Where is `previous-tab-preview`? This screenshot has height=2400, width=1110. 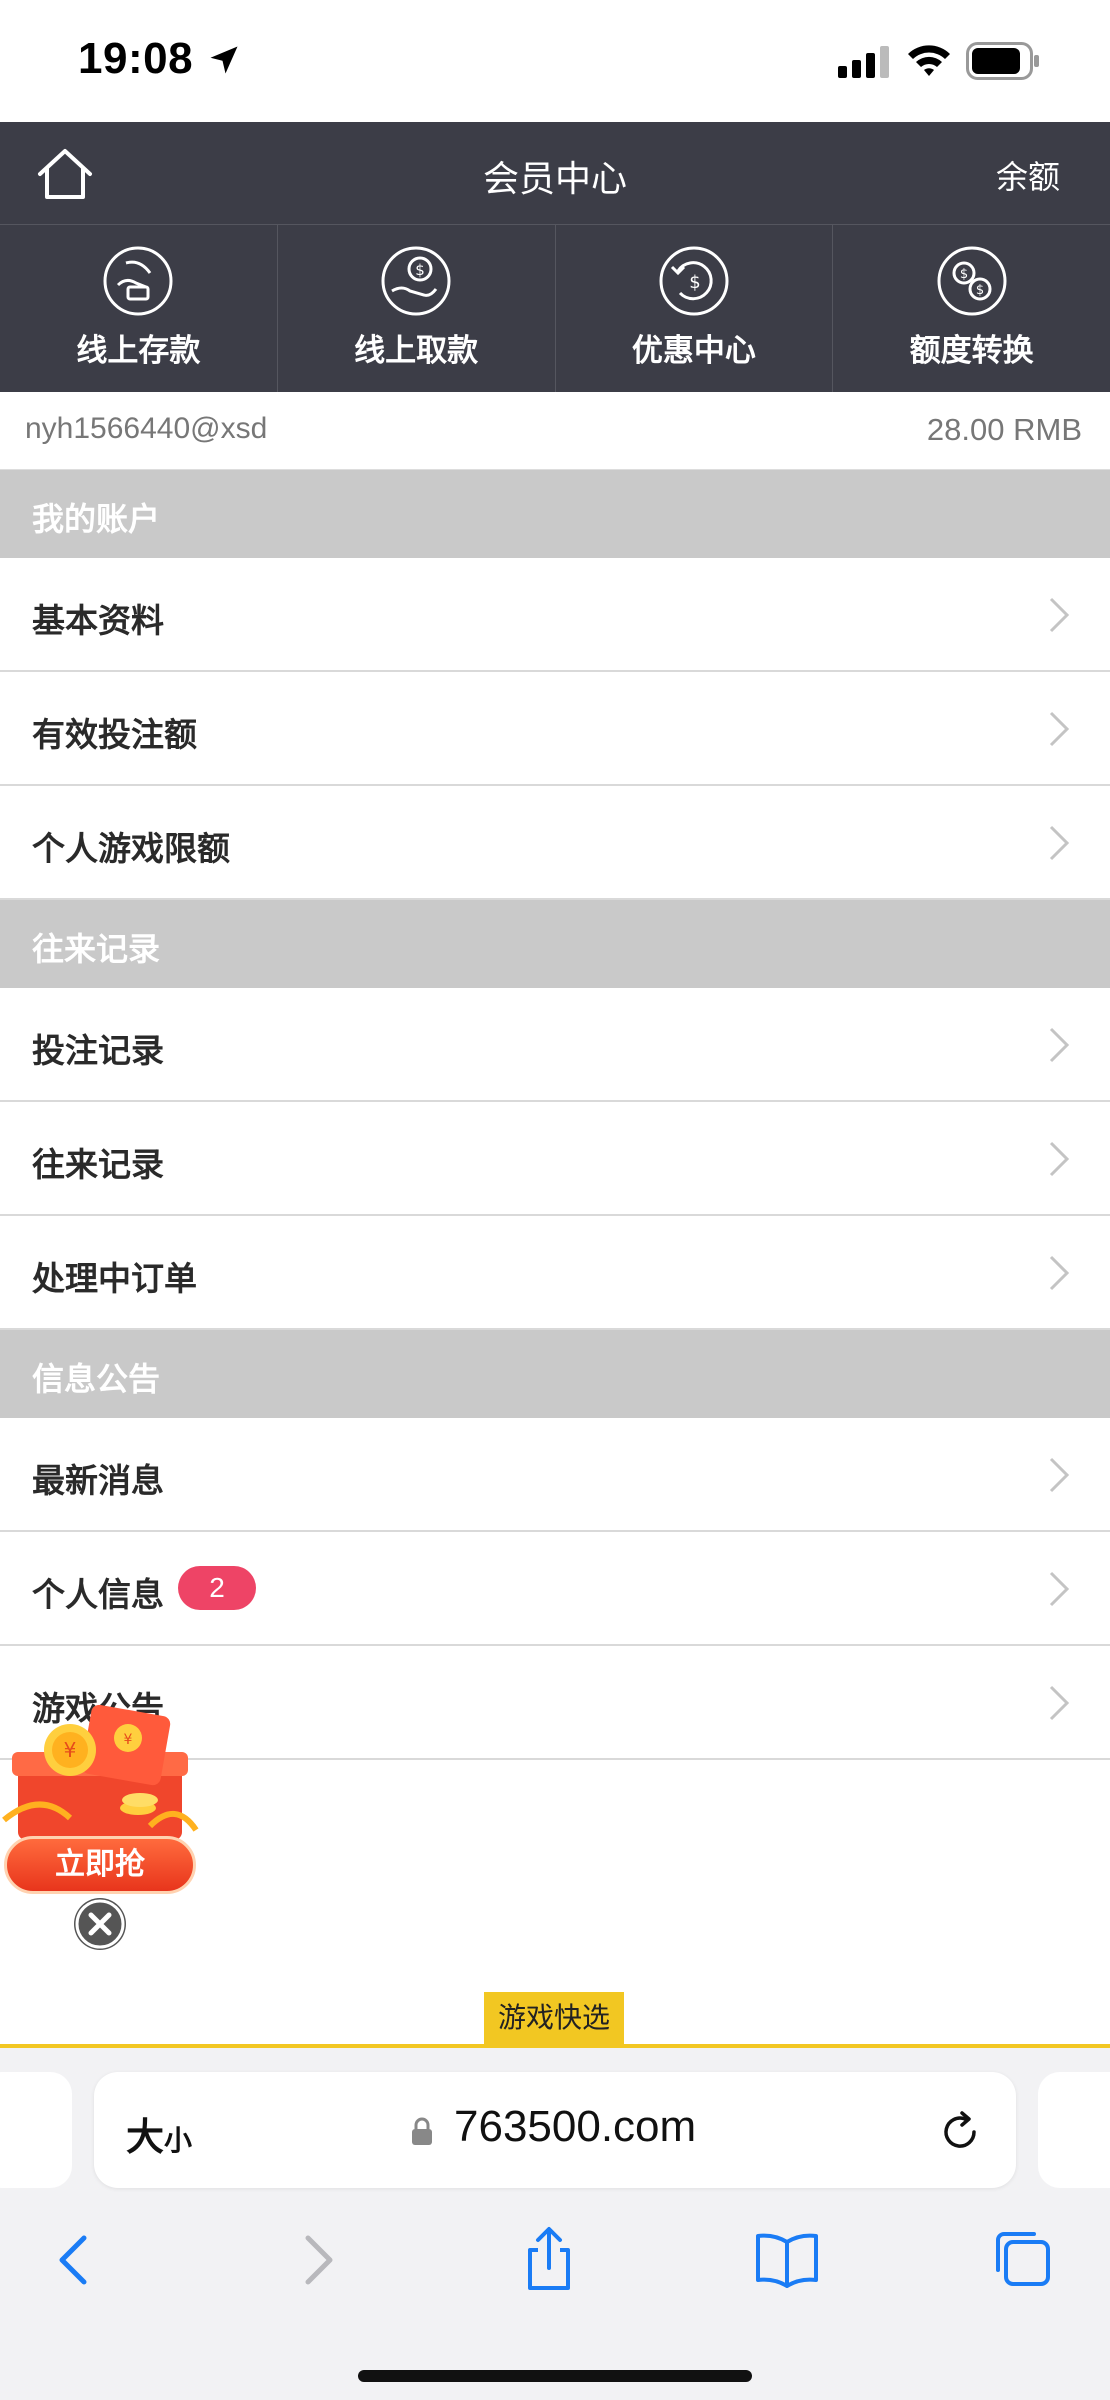
previous-tab-preview is located at coordinates (36, 2130).